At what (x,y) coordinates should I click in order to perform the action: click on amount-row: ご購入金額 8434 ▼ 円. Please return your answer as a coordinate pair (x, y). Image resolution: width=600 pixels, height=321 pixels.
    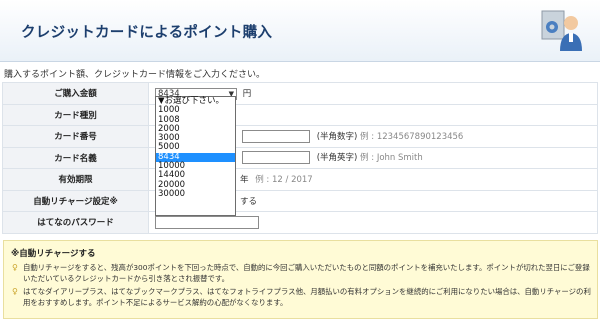
    Looking at the image, I should click on (300, 93).